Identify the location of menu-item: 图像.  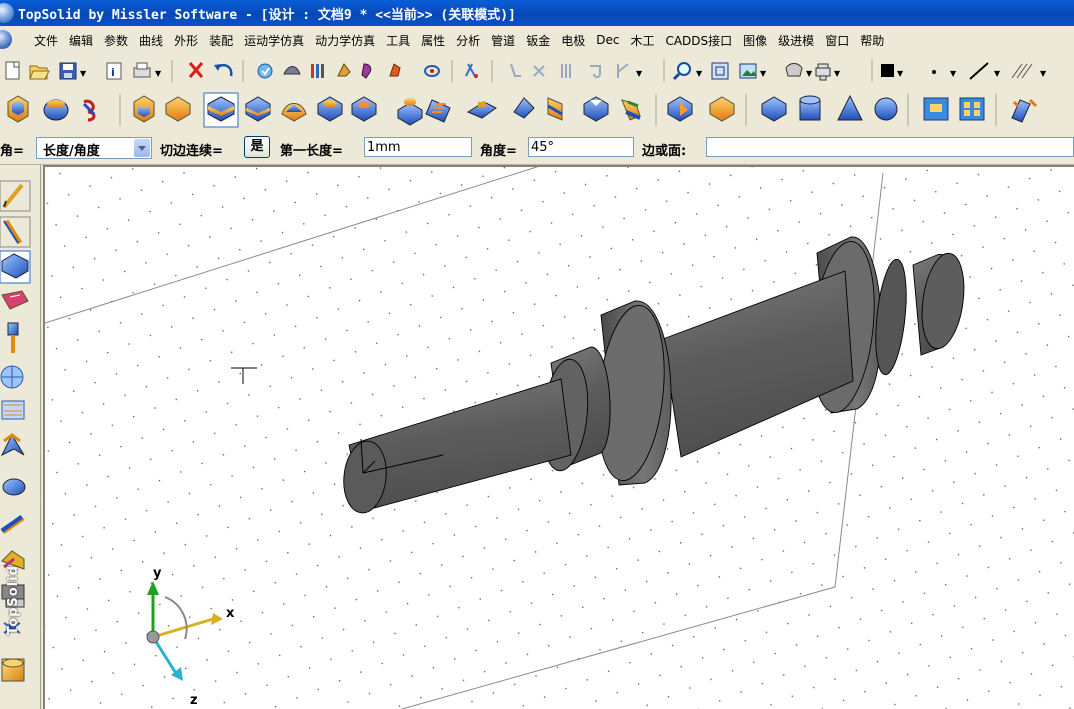
(754, 40).